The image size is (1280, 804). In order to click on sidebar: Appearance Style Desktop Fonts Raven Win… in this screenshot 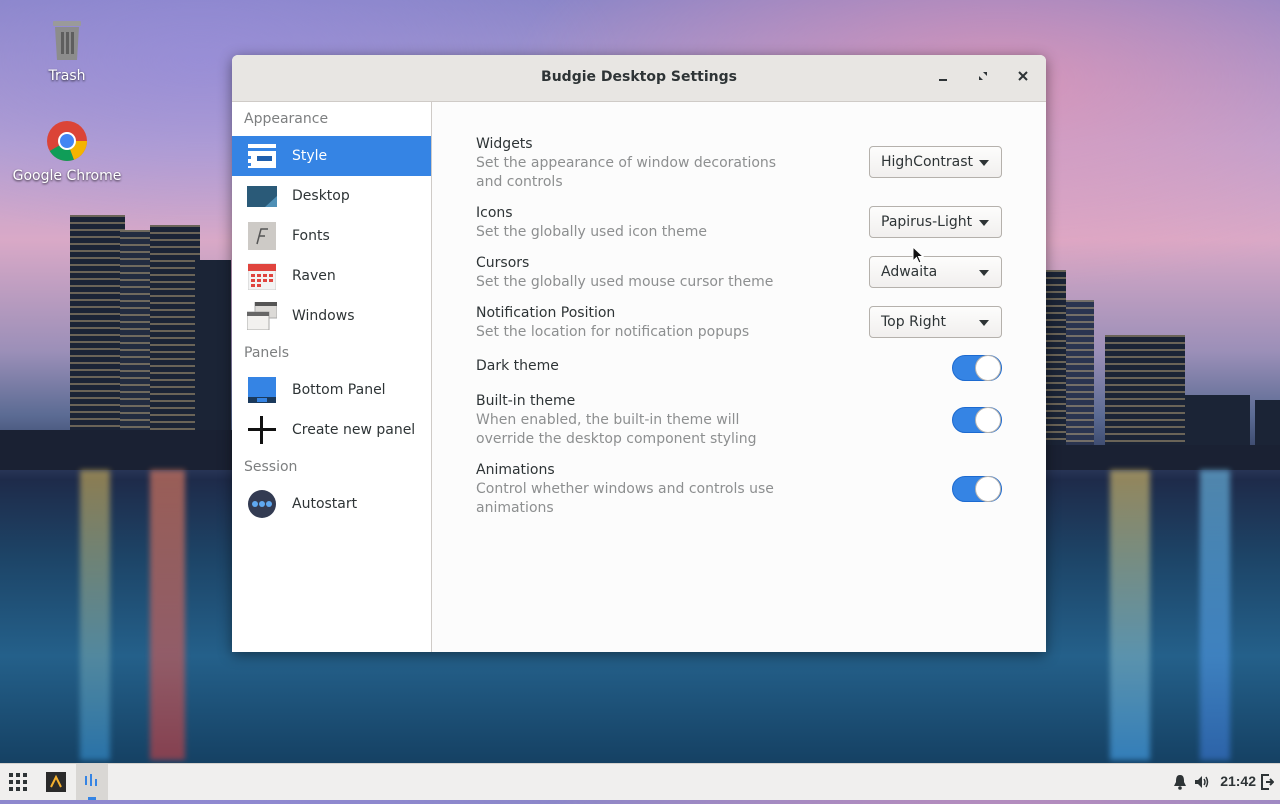, I will do `click(332, 377)`.